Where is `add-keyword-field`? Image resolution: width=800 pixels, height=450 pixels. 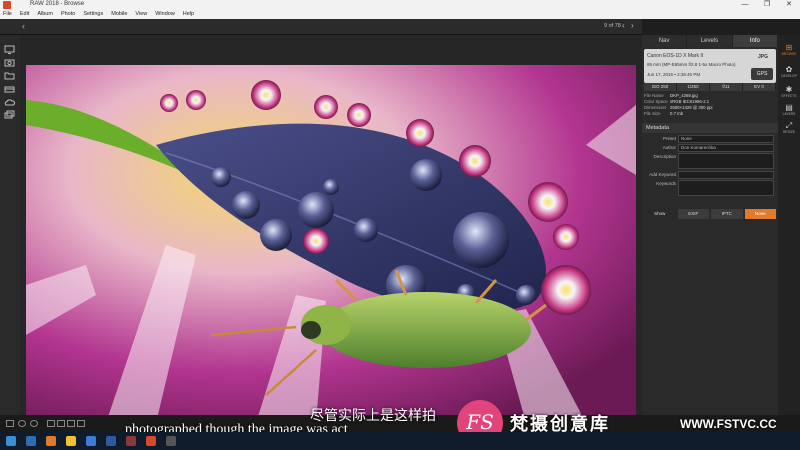
add-keyword-field is located at coordinates (726, 175).